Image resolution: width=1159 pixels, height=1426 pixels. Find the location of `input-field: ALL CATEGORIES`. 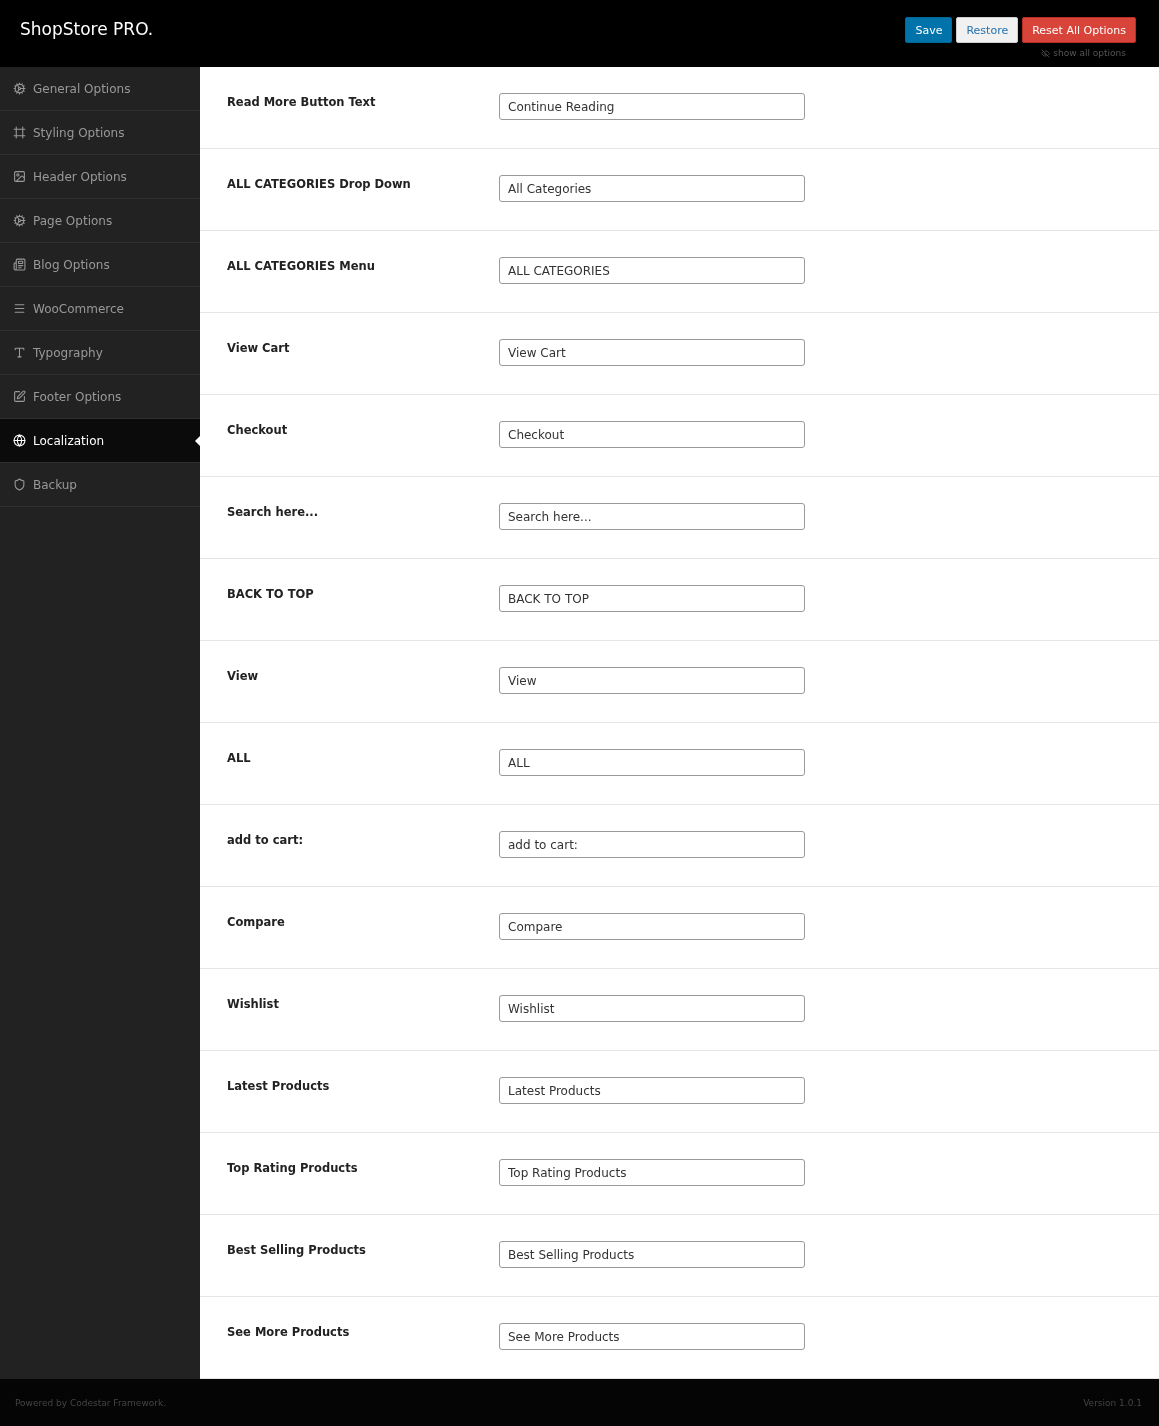

input-field: ALL CATEGORIES is located at coordinates (652, 270).